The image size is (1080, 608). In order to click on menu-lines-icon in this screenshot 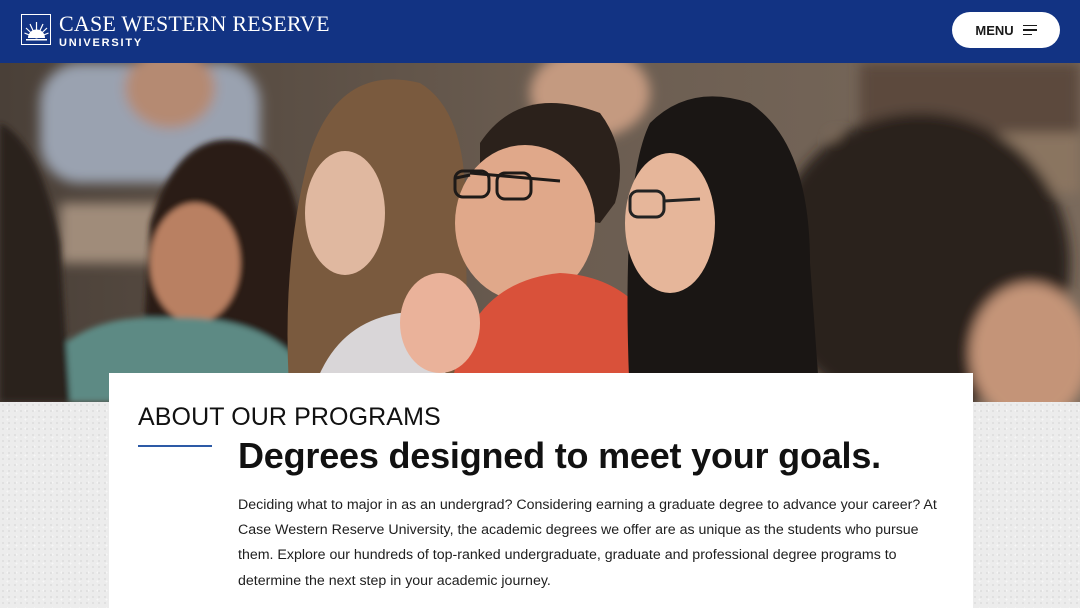, I will do `click(1029, 30)`.